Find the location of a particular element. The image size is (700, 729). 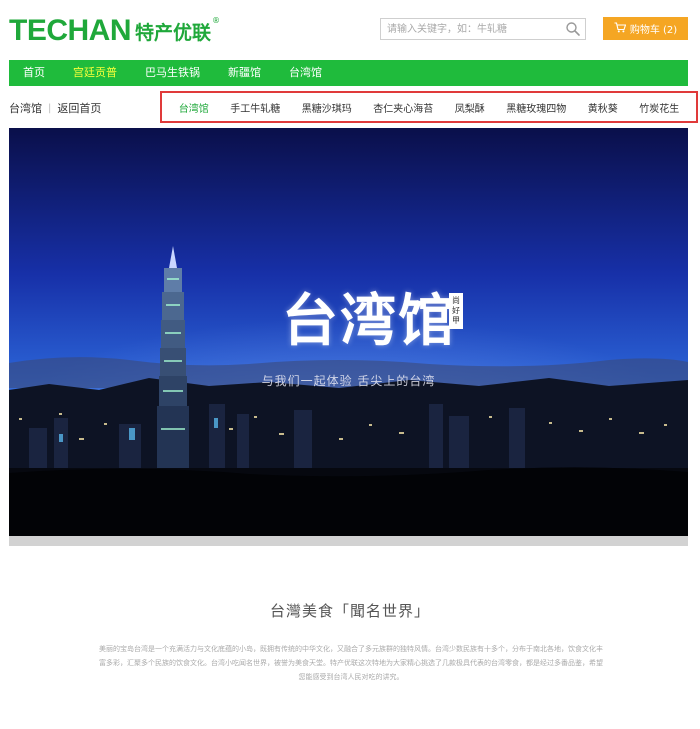

breadcrumb-current: 台湾馆 is located at coordinates (25, 108).